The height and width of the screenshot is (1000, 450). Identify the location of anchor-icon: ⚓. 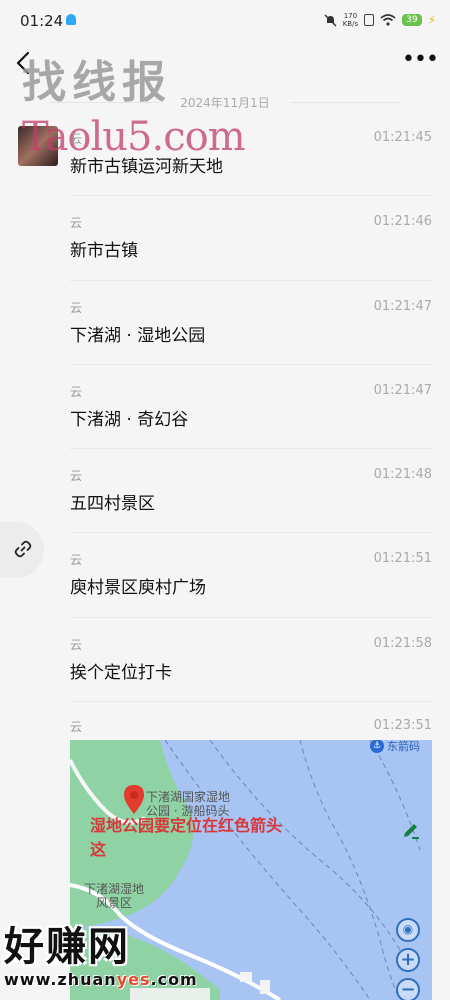
(377, 746).